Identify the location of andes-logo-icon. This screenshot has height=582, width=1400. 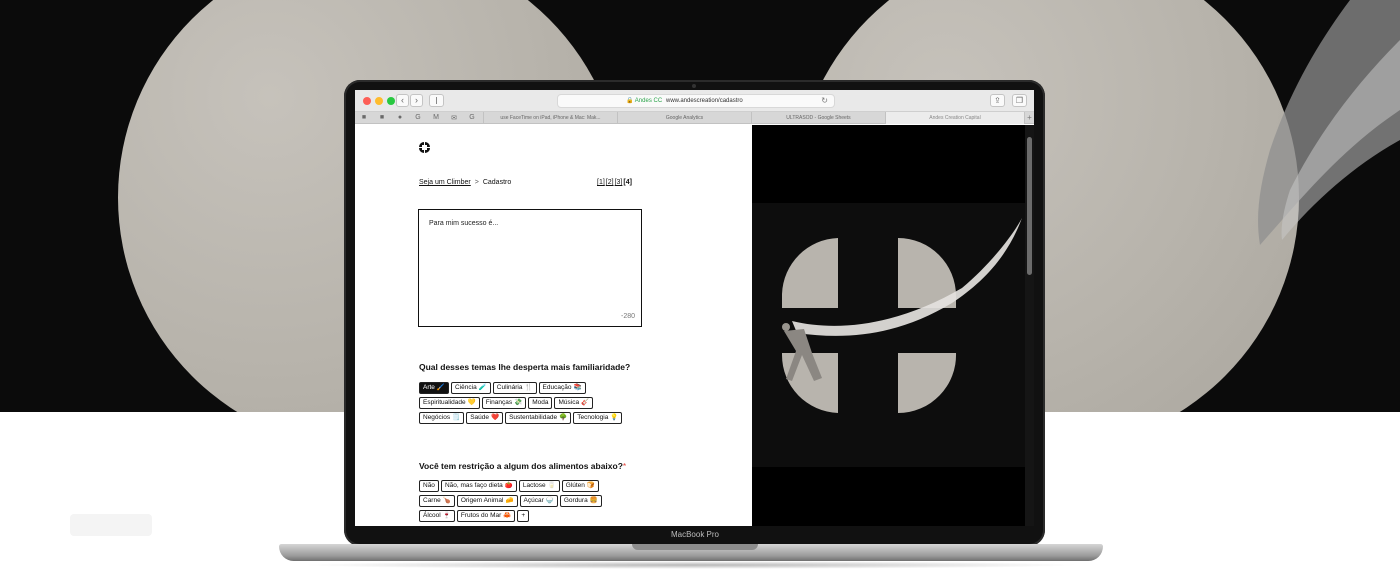
(424, 147).